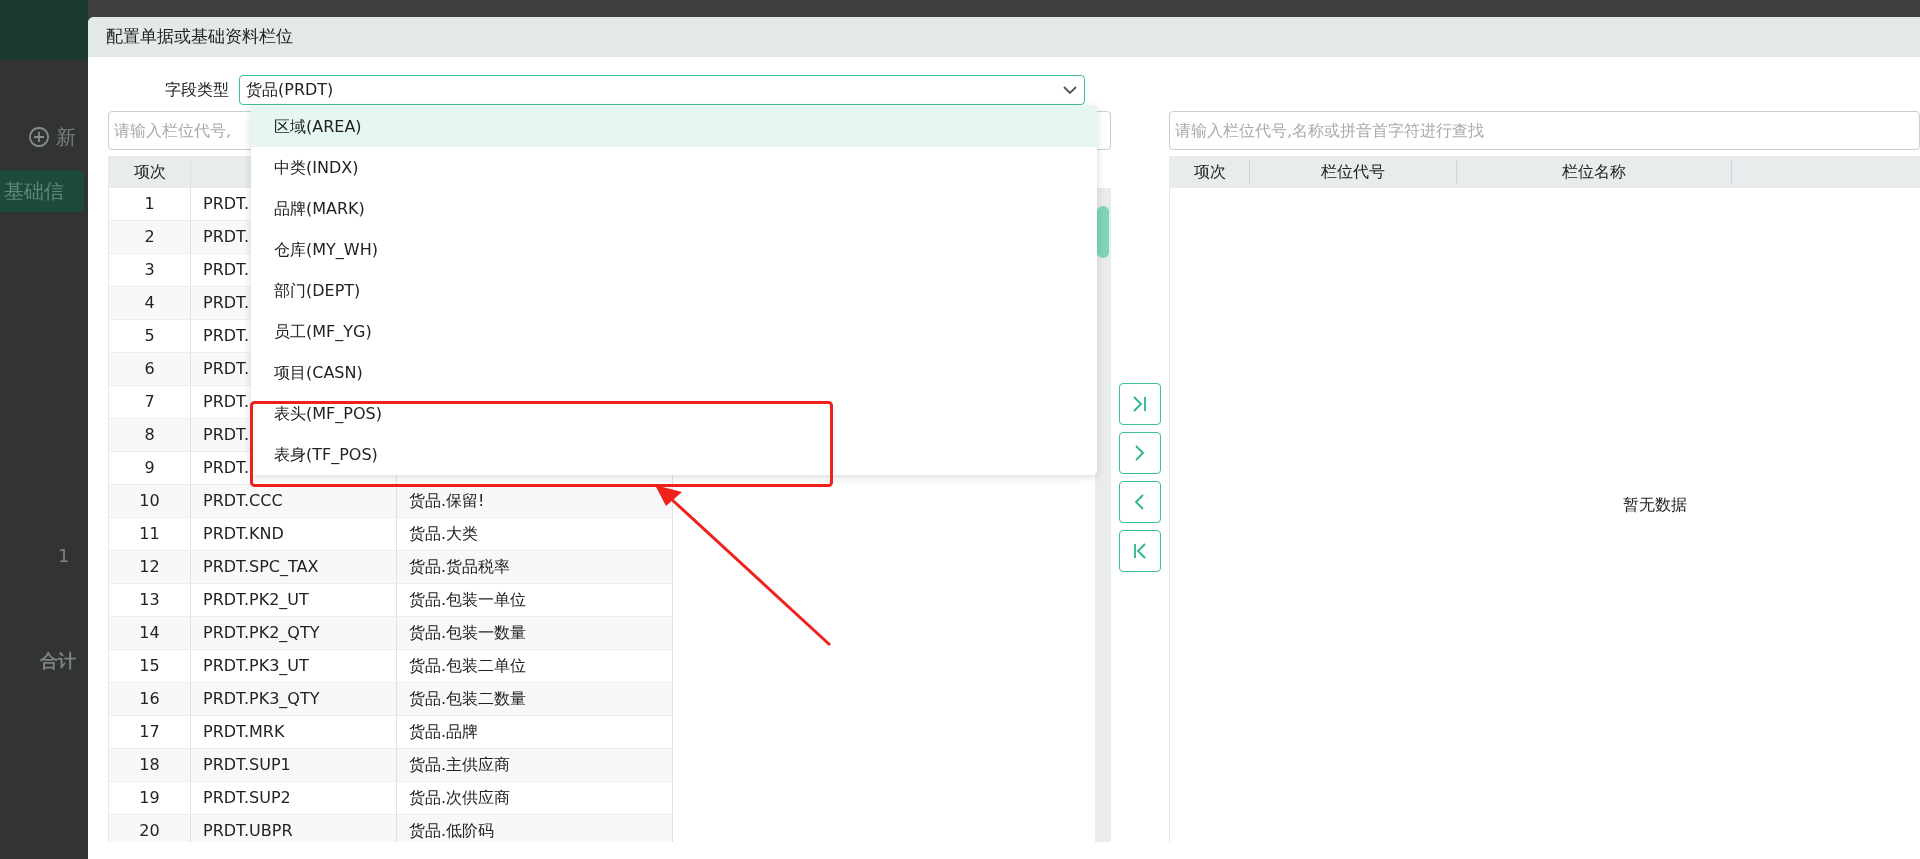  What do you see at coordinates (460, 567) in the screenshot?
I see `table-cell-text: 货品.货品税率` at bounding box center [460, 567].